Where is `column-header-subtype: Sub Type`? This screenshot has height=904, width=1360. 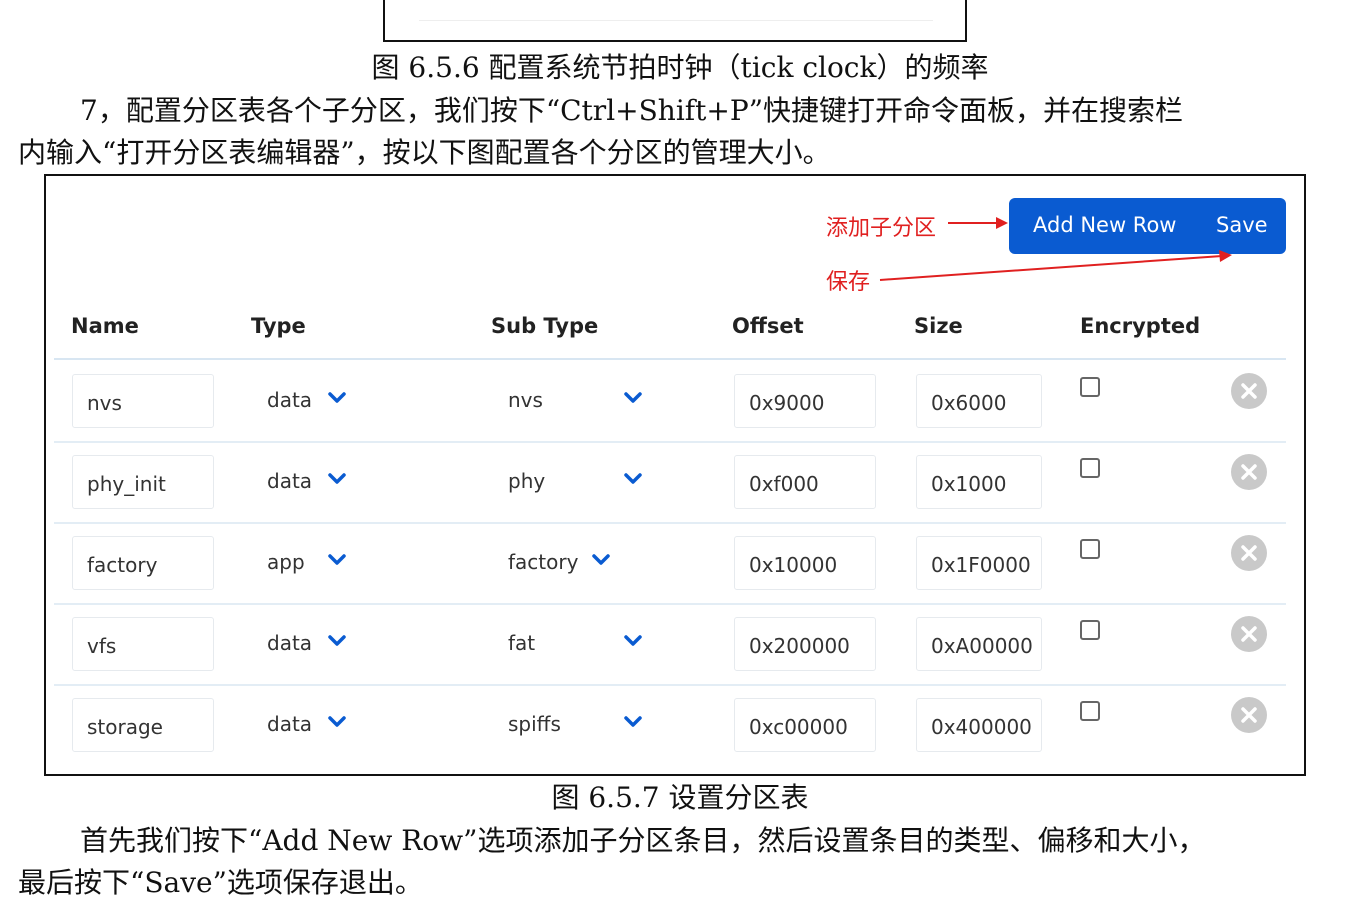
column-header-subtype: Sub Type is located at coordinates (545, 326).